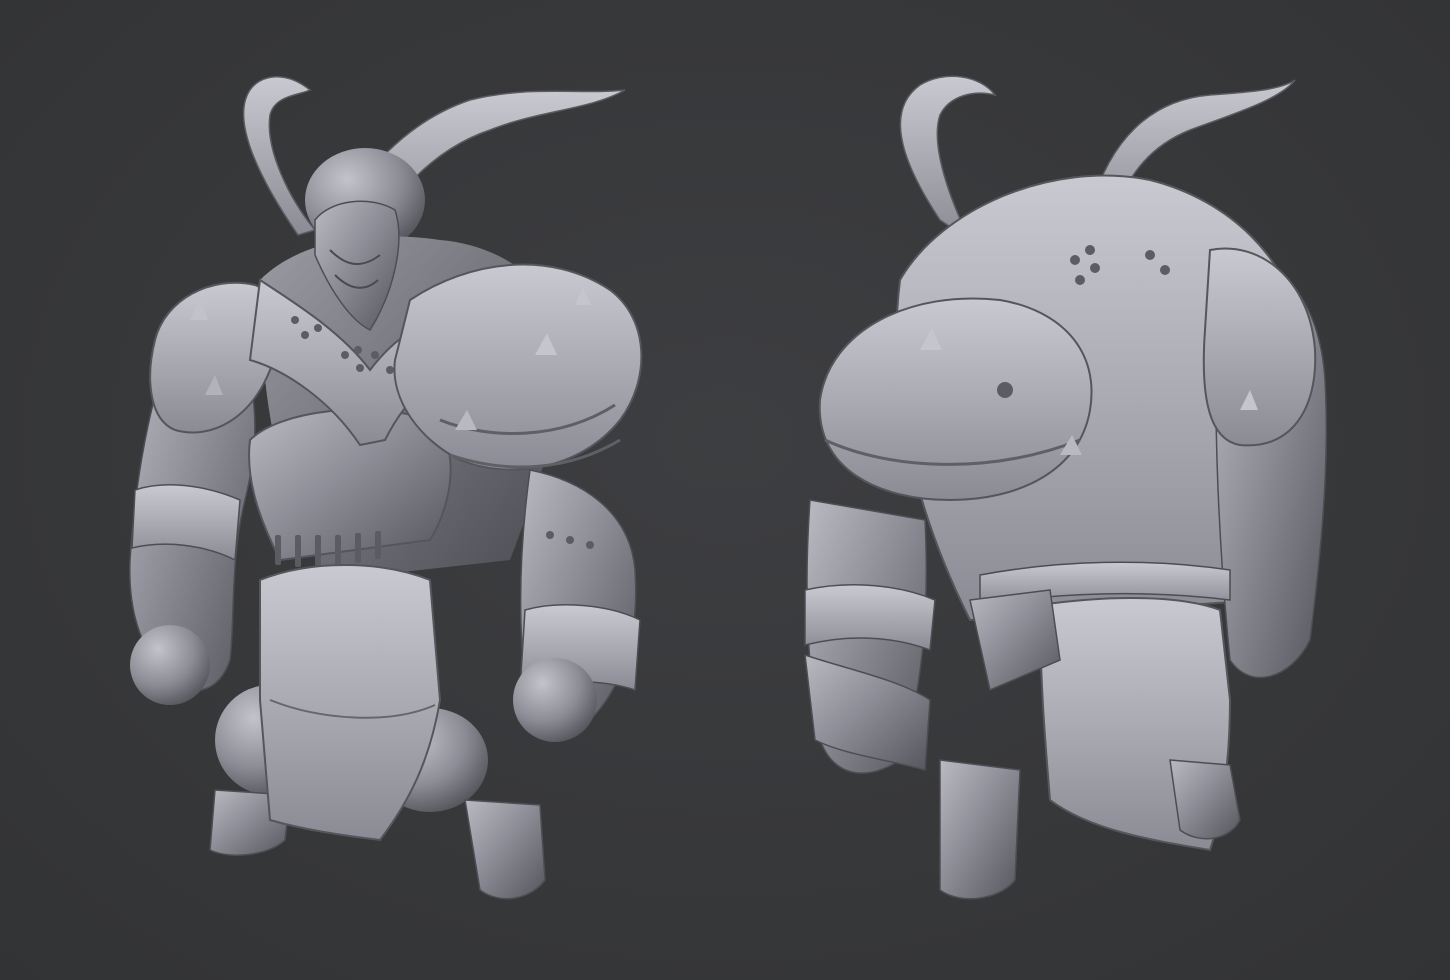 This screenshot has width=1450, height=980. Describe the element at coordinates (170, 665) in the screenshot. I see `left-fist` at that location.